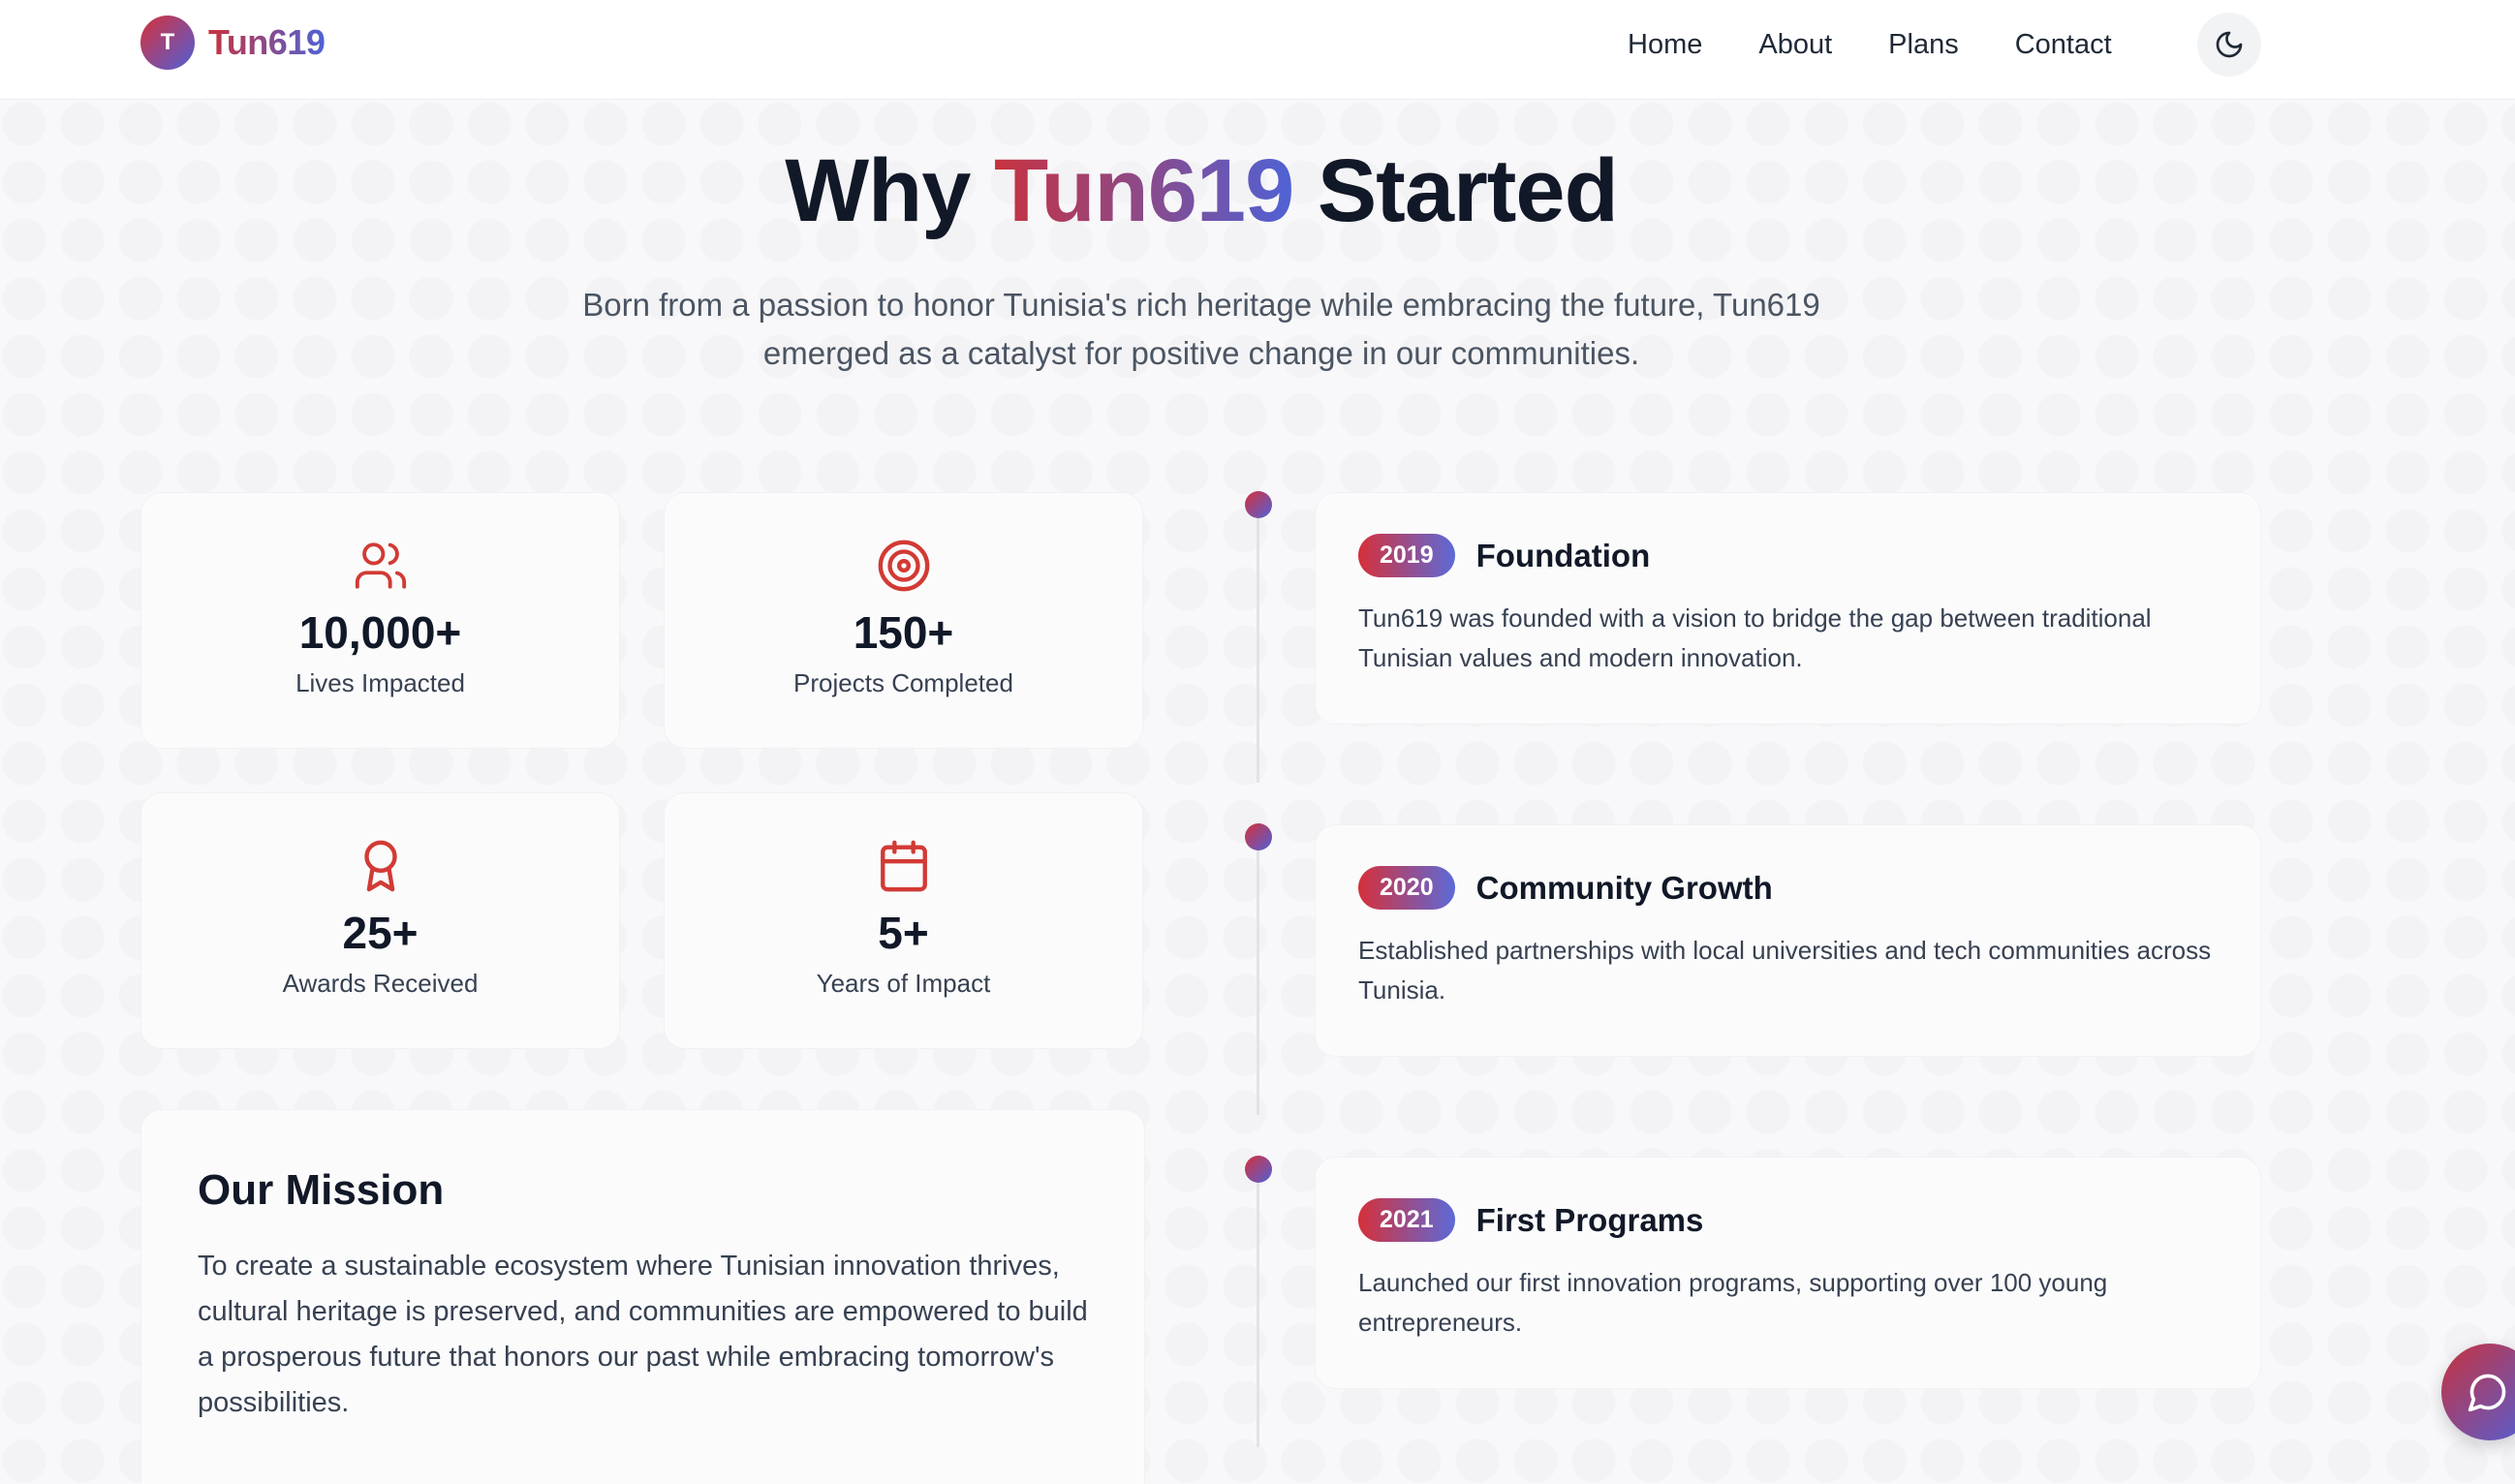  I want to click on timeline-title: Foundation, so click(1563, 555).